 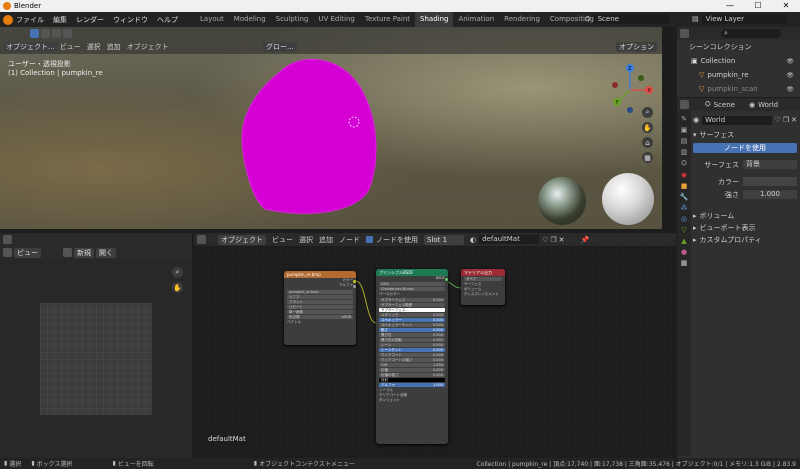 I want to click on property-section-header: ▸ カスタムプロパティ, so click(x=745, y=240).